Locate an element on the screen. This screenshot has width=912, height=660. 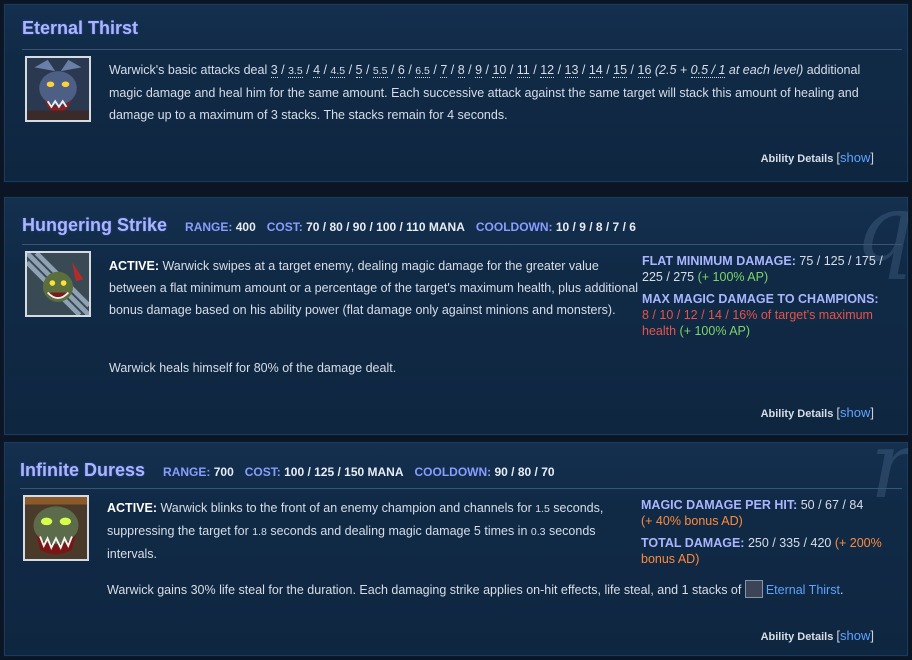
scaling-label: MAX MAGIC DAMAGE TO CHAMPIONS: is located at coordinates (760, 299).